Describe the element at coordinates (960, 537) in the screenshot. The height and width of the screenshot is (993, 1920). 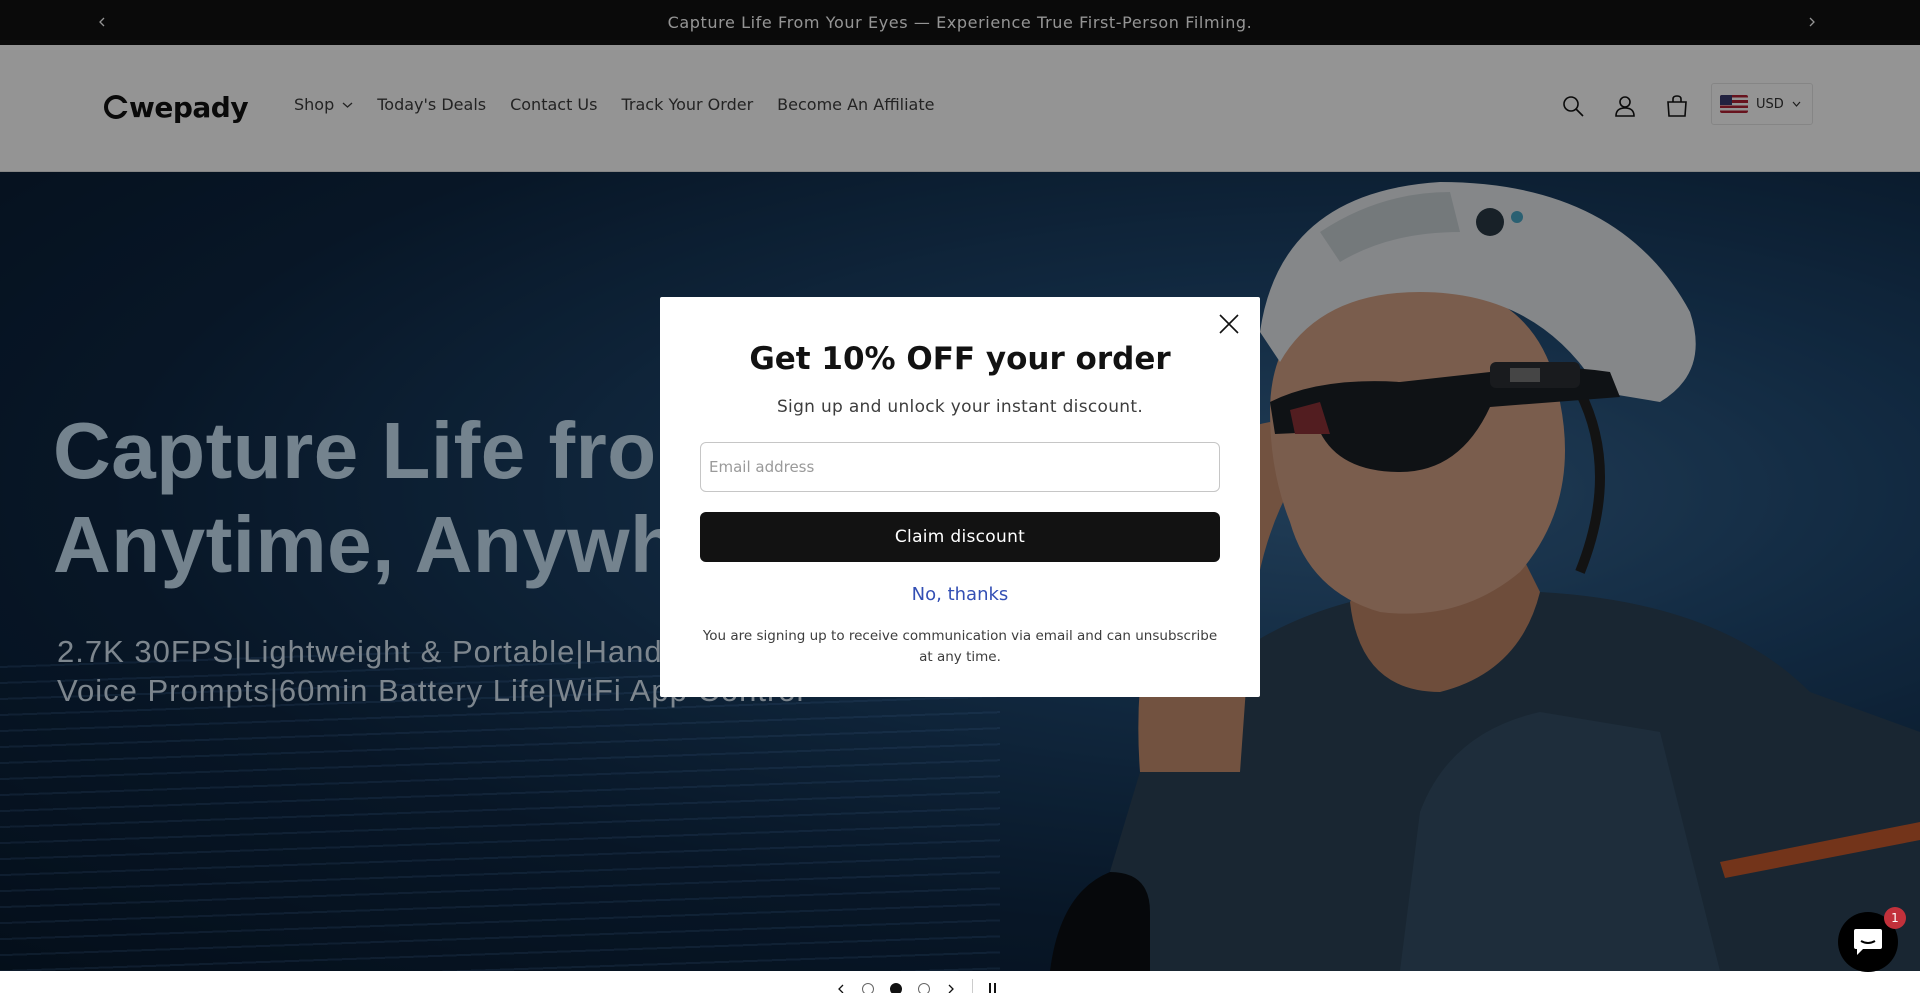
I see `claim-discount-button: Claim discount` at that location.